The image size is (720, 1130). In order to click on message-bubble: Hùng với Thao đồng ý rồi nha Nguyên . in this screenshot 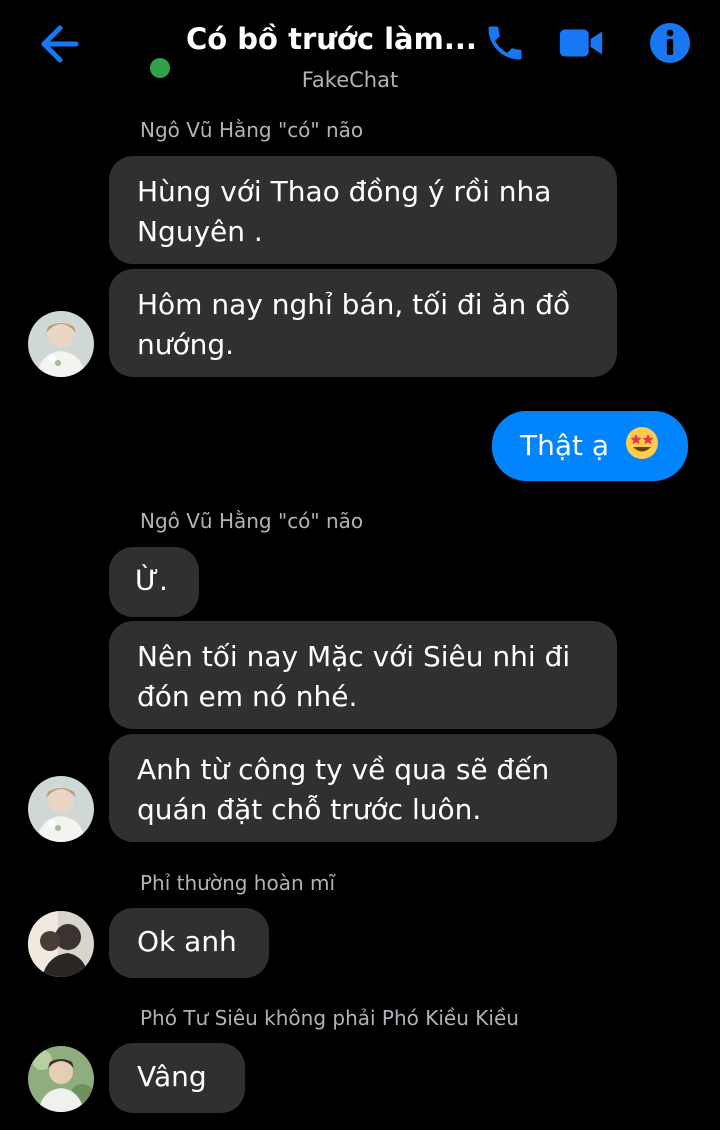, I will do `click(363, 210)`.